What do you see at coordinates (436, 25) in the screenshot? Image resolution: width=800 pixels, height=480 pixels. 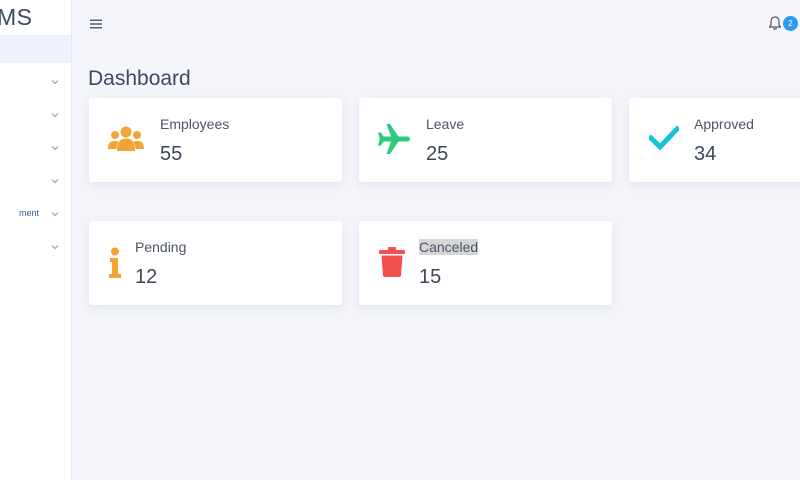 I see `top-bar: 2` at bounding box center [436, 25].